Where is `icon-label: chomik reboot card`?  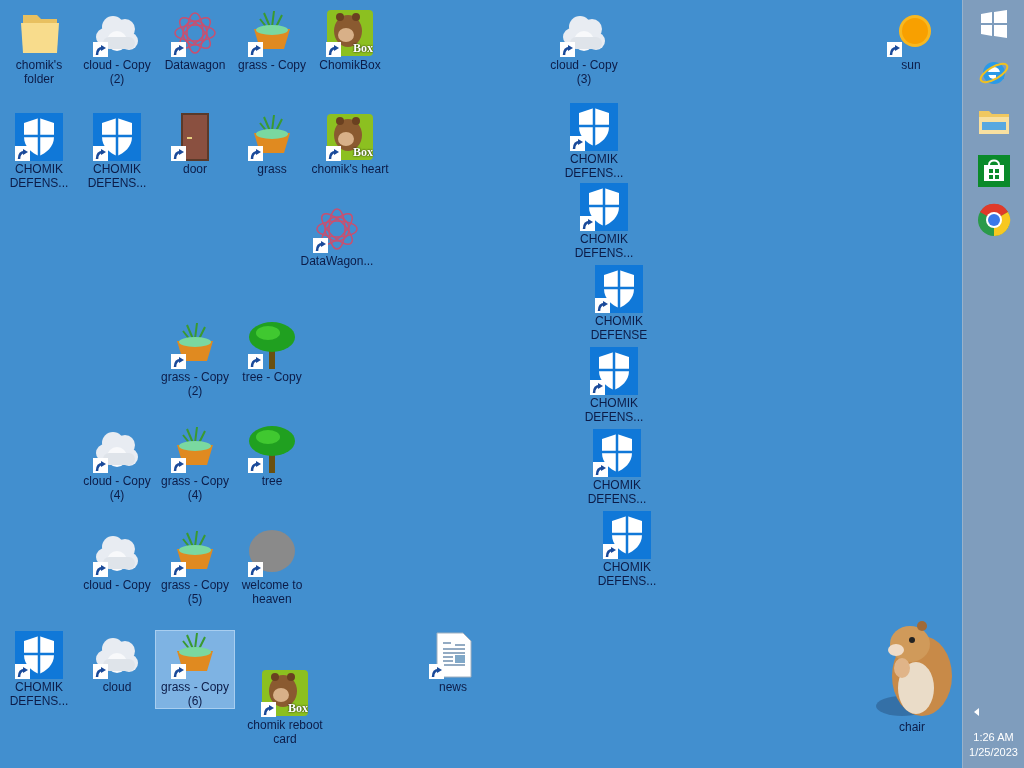 icon-label: chomik reboot card is located at coordinates (285, 732).